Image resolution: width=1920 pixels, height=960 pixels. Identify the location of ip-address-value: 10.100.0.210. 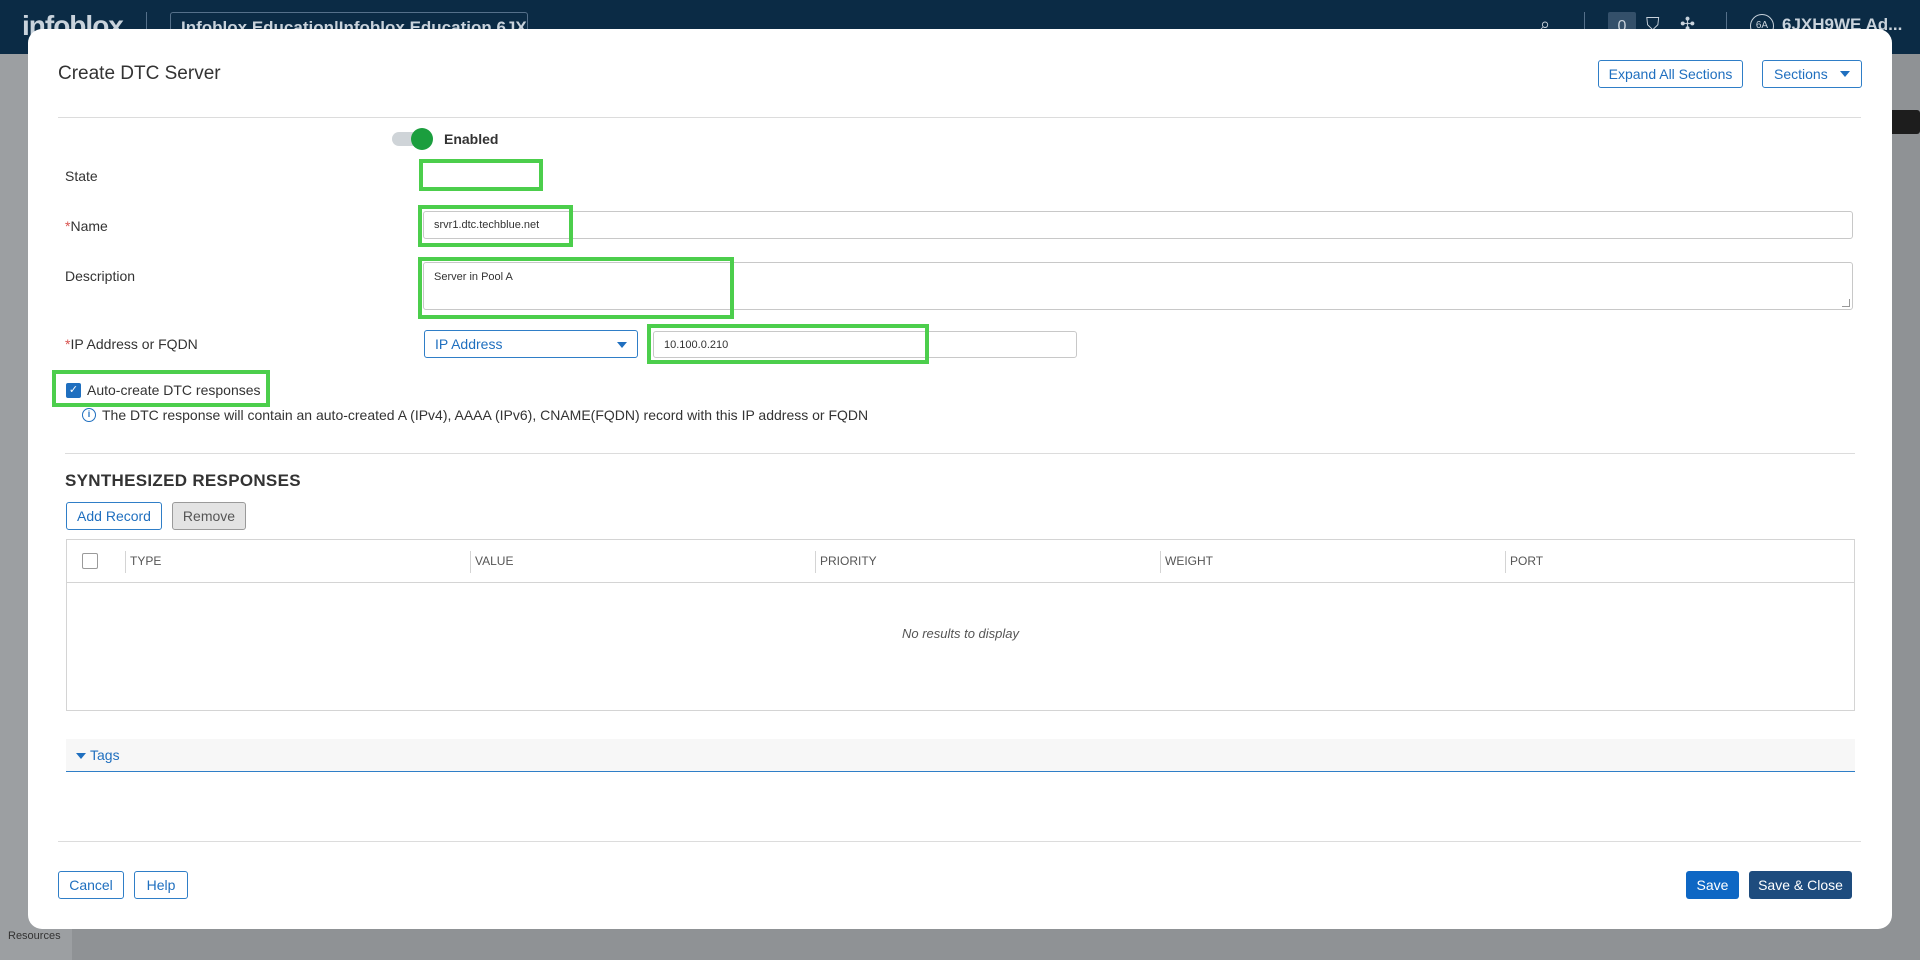
(696, 345).